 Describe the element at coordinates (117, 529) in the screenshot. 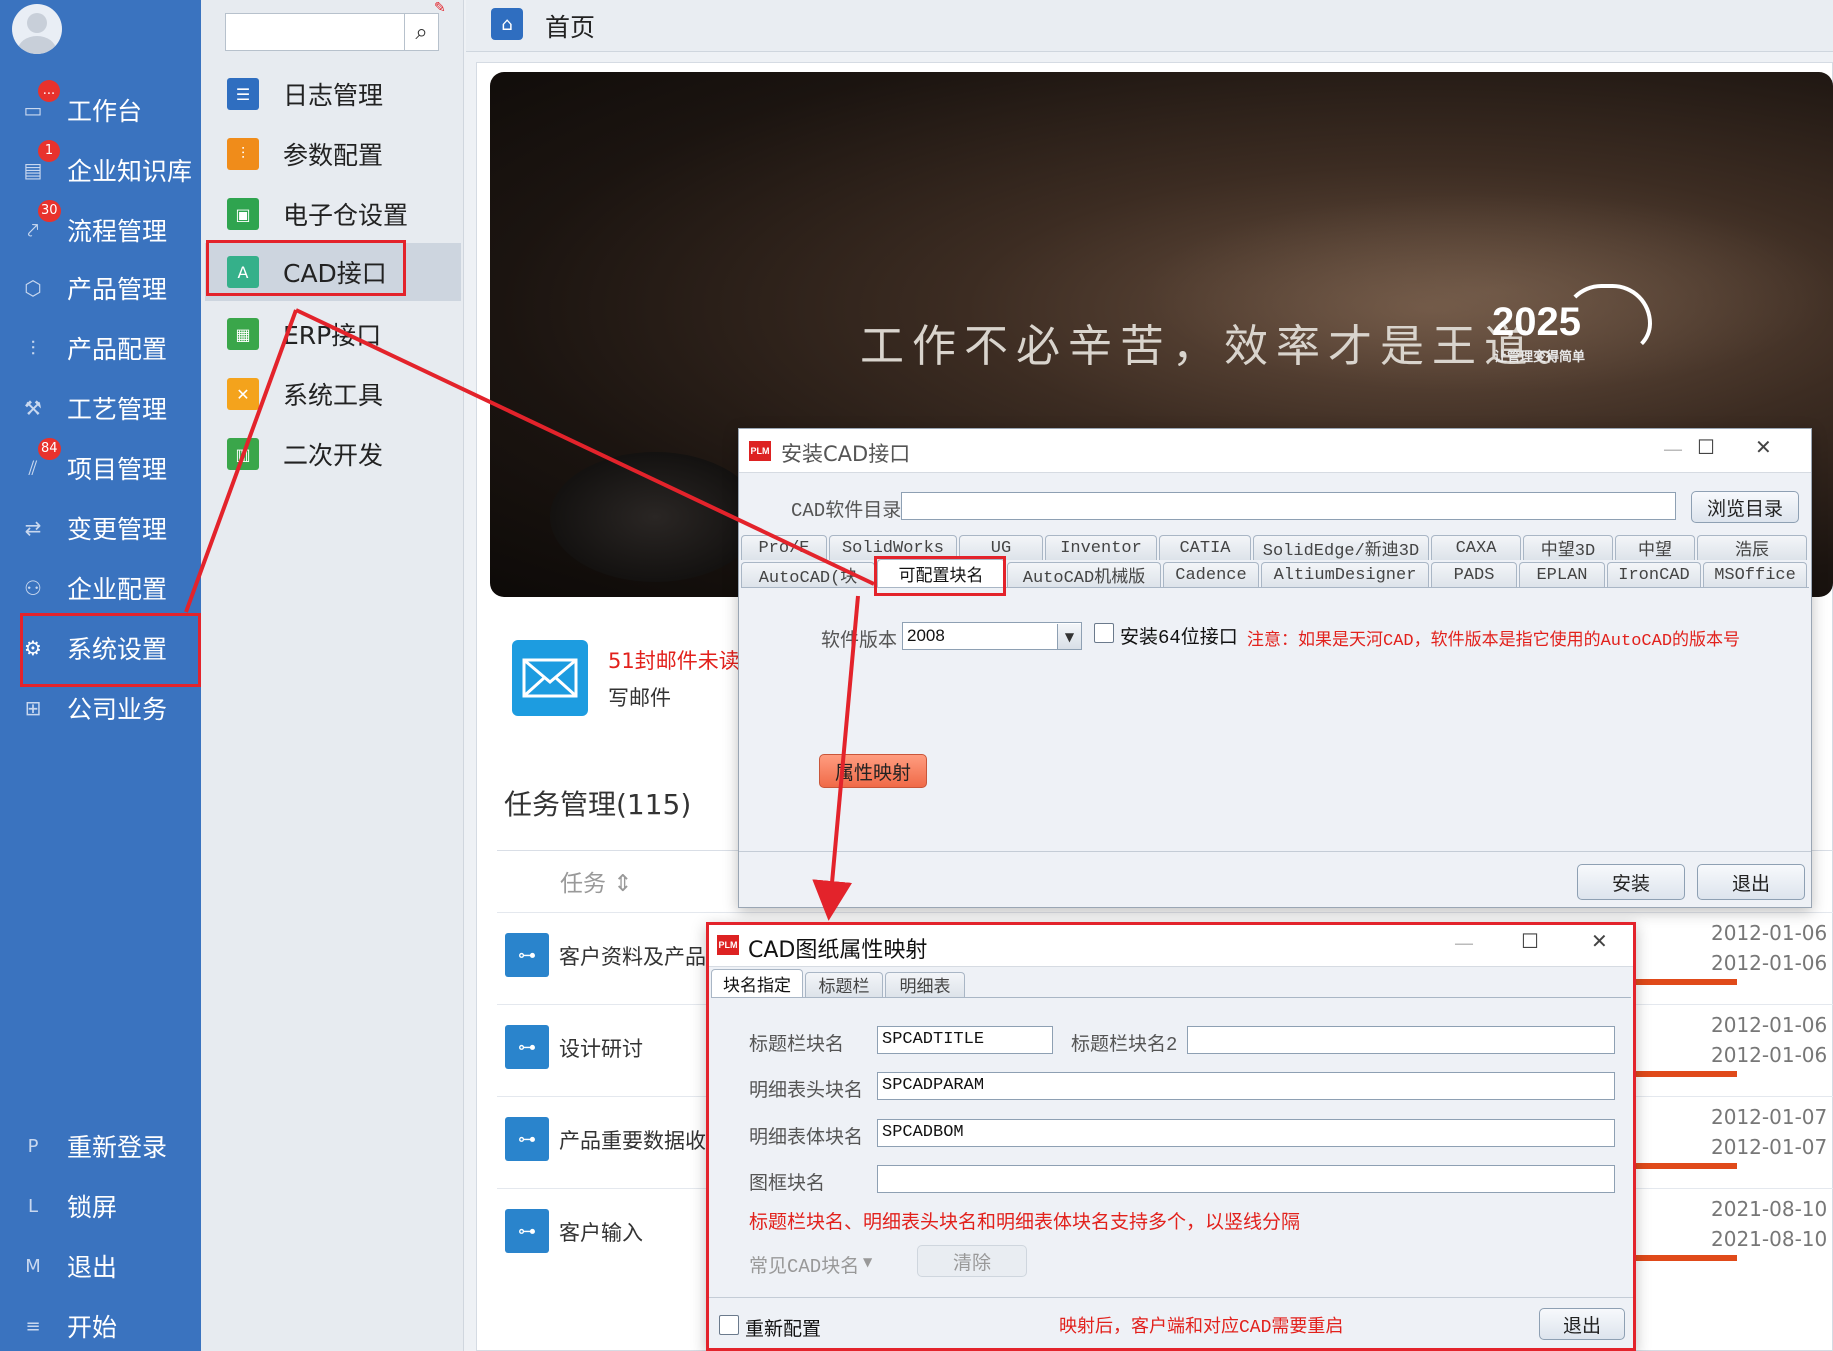

I see `sidebar-item-label: 变更管理` at that location.